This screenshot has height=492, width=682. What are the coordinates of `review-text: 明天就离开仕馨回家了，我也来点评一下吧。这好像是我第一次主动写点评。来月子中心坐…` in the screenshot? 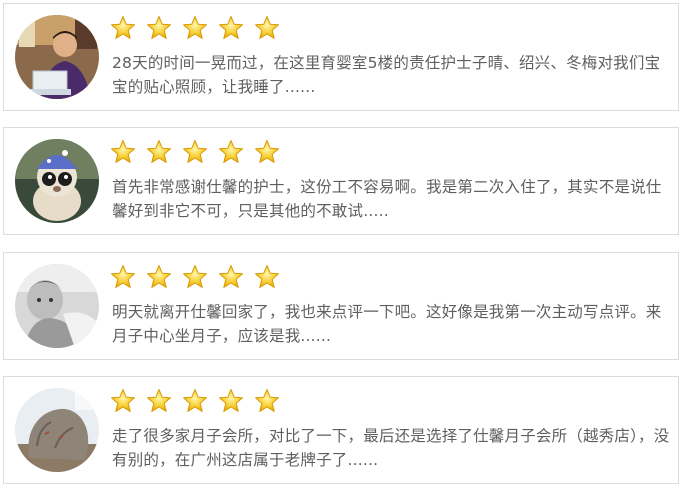 It's located at (387, 324).